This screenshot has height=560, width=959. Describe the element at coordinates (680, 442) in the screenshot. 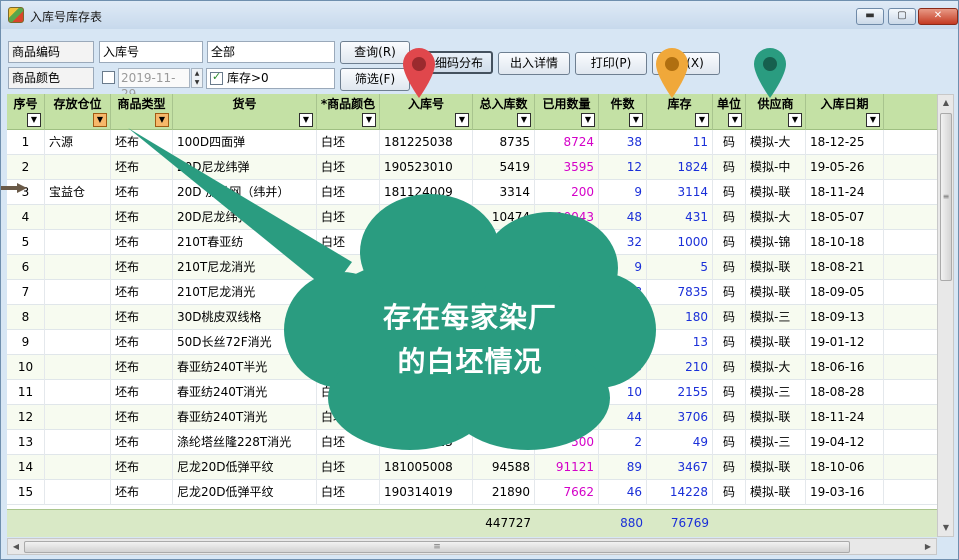

I see `cell-stock: 49` at that location.